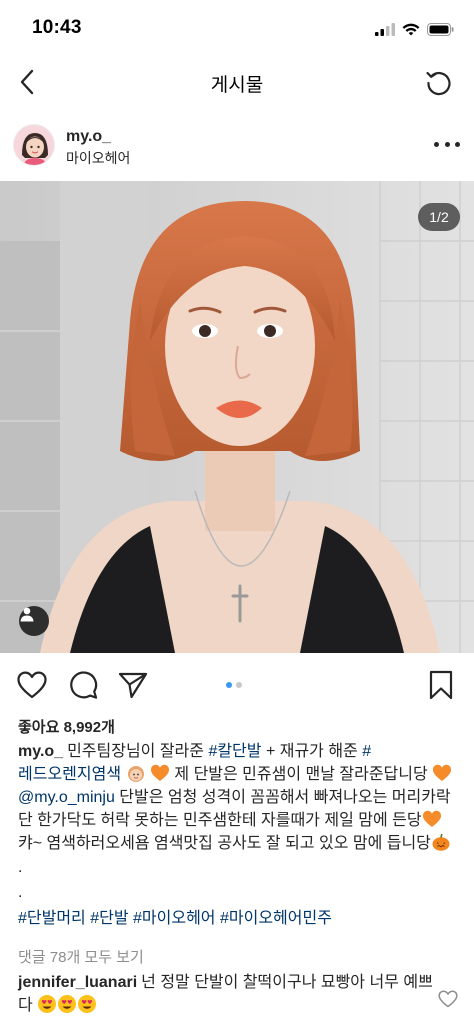 This screenshot has height=1026, width=474. I want to click on pumpkin-emoji-icon, so click(441, 842).